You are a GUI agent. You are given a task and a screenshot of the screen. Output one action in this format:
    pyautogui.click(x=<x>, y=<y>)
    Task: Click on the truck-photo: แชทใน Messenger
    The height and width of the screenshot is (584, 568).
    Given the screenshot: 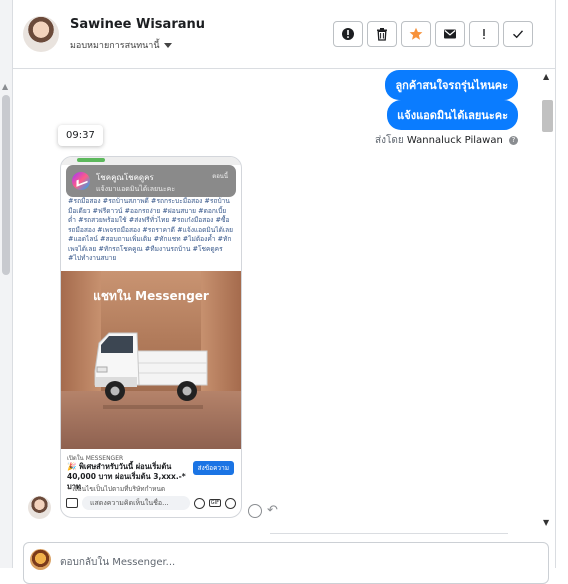 What is the action you would take?
    pyautogui.click(x=151, y=360)
    